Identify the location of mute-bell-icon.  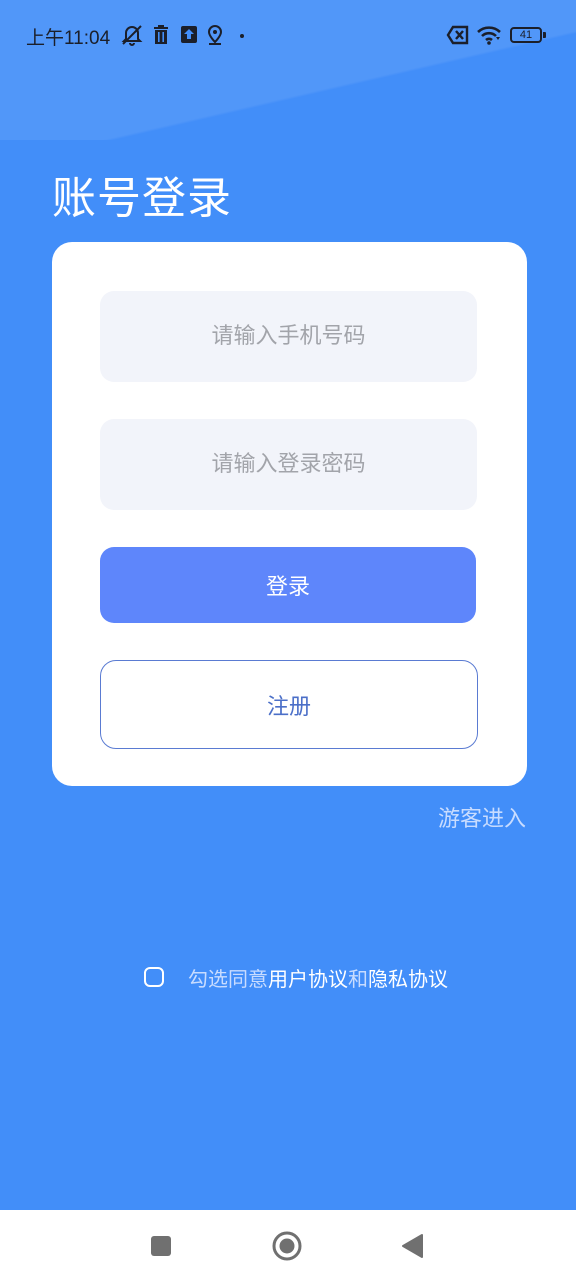
(132, 35).